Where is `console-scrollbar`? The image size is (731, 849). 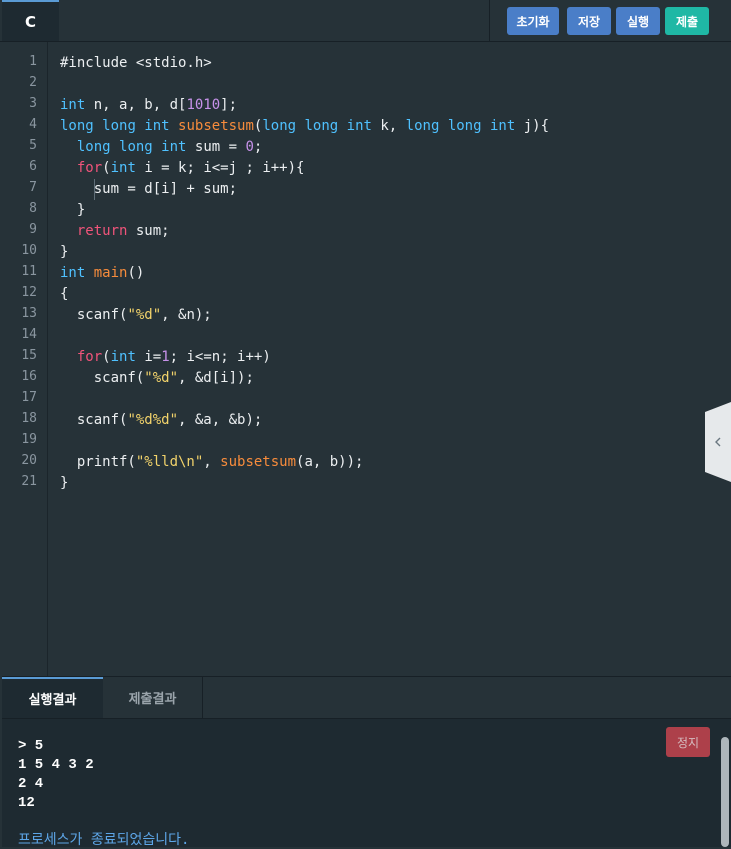 console-scrollbar is located at coordinates (725, 792).